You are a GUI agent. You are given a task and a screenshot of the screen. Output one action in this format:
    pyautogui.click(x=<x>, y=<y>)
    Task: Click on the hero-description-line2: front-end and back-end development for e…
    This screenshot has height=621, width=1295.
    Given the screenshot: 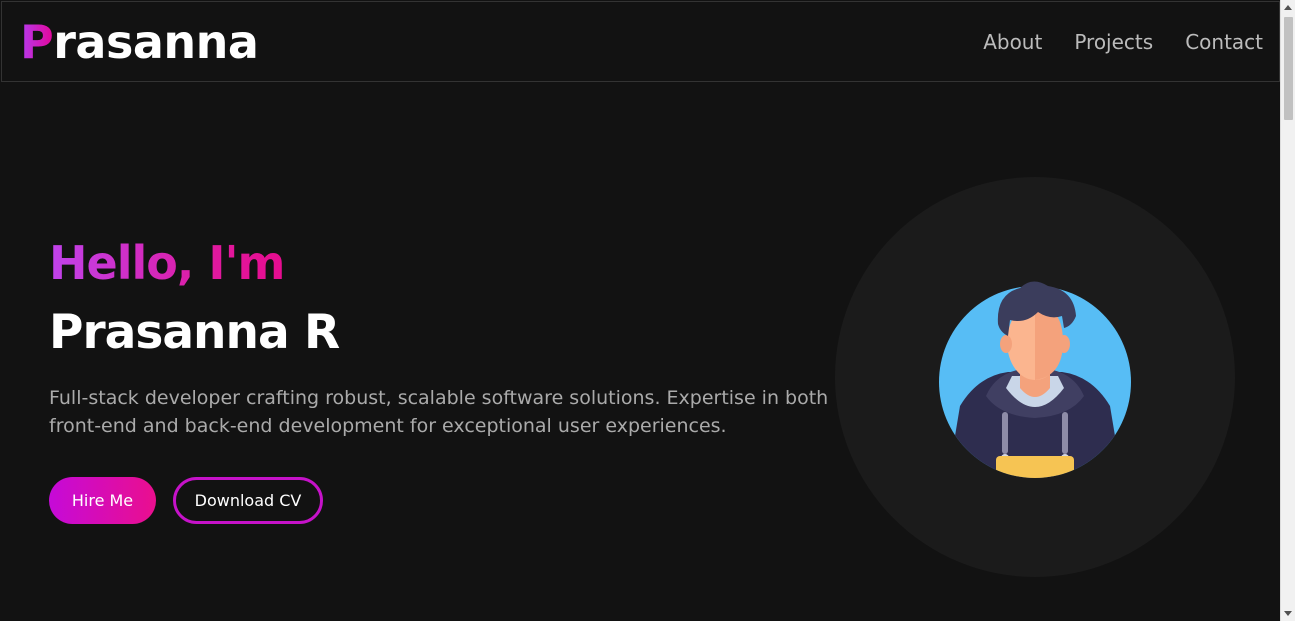 What is the action you would take?
    pyautogui.click(x=388, y=426)
    